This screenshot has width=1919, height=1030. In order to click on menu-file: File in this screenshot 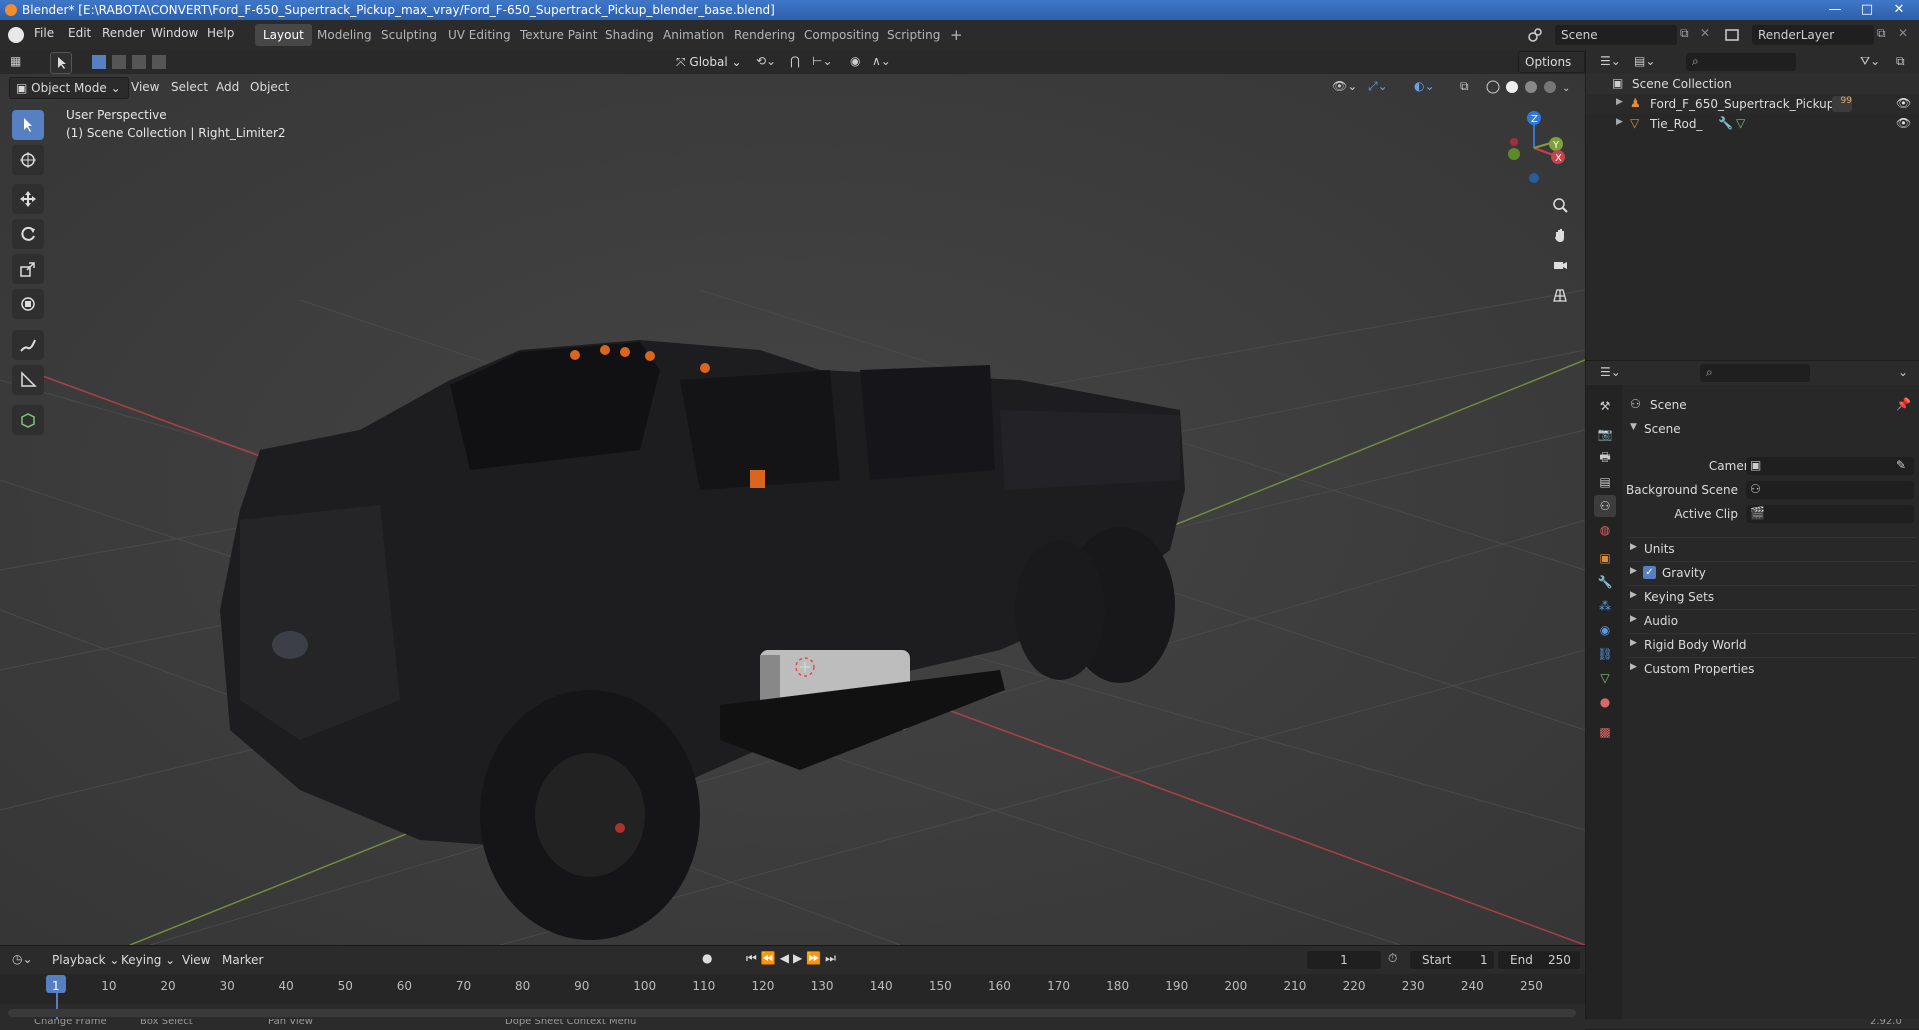, I will do `click(44, 33)`.